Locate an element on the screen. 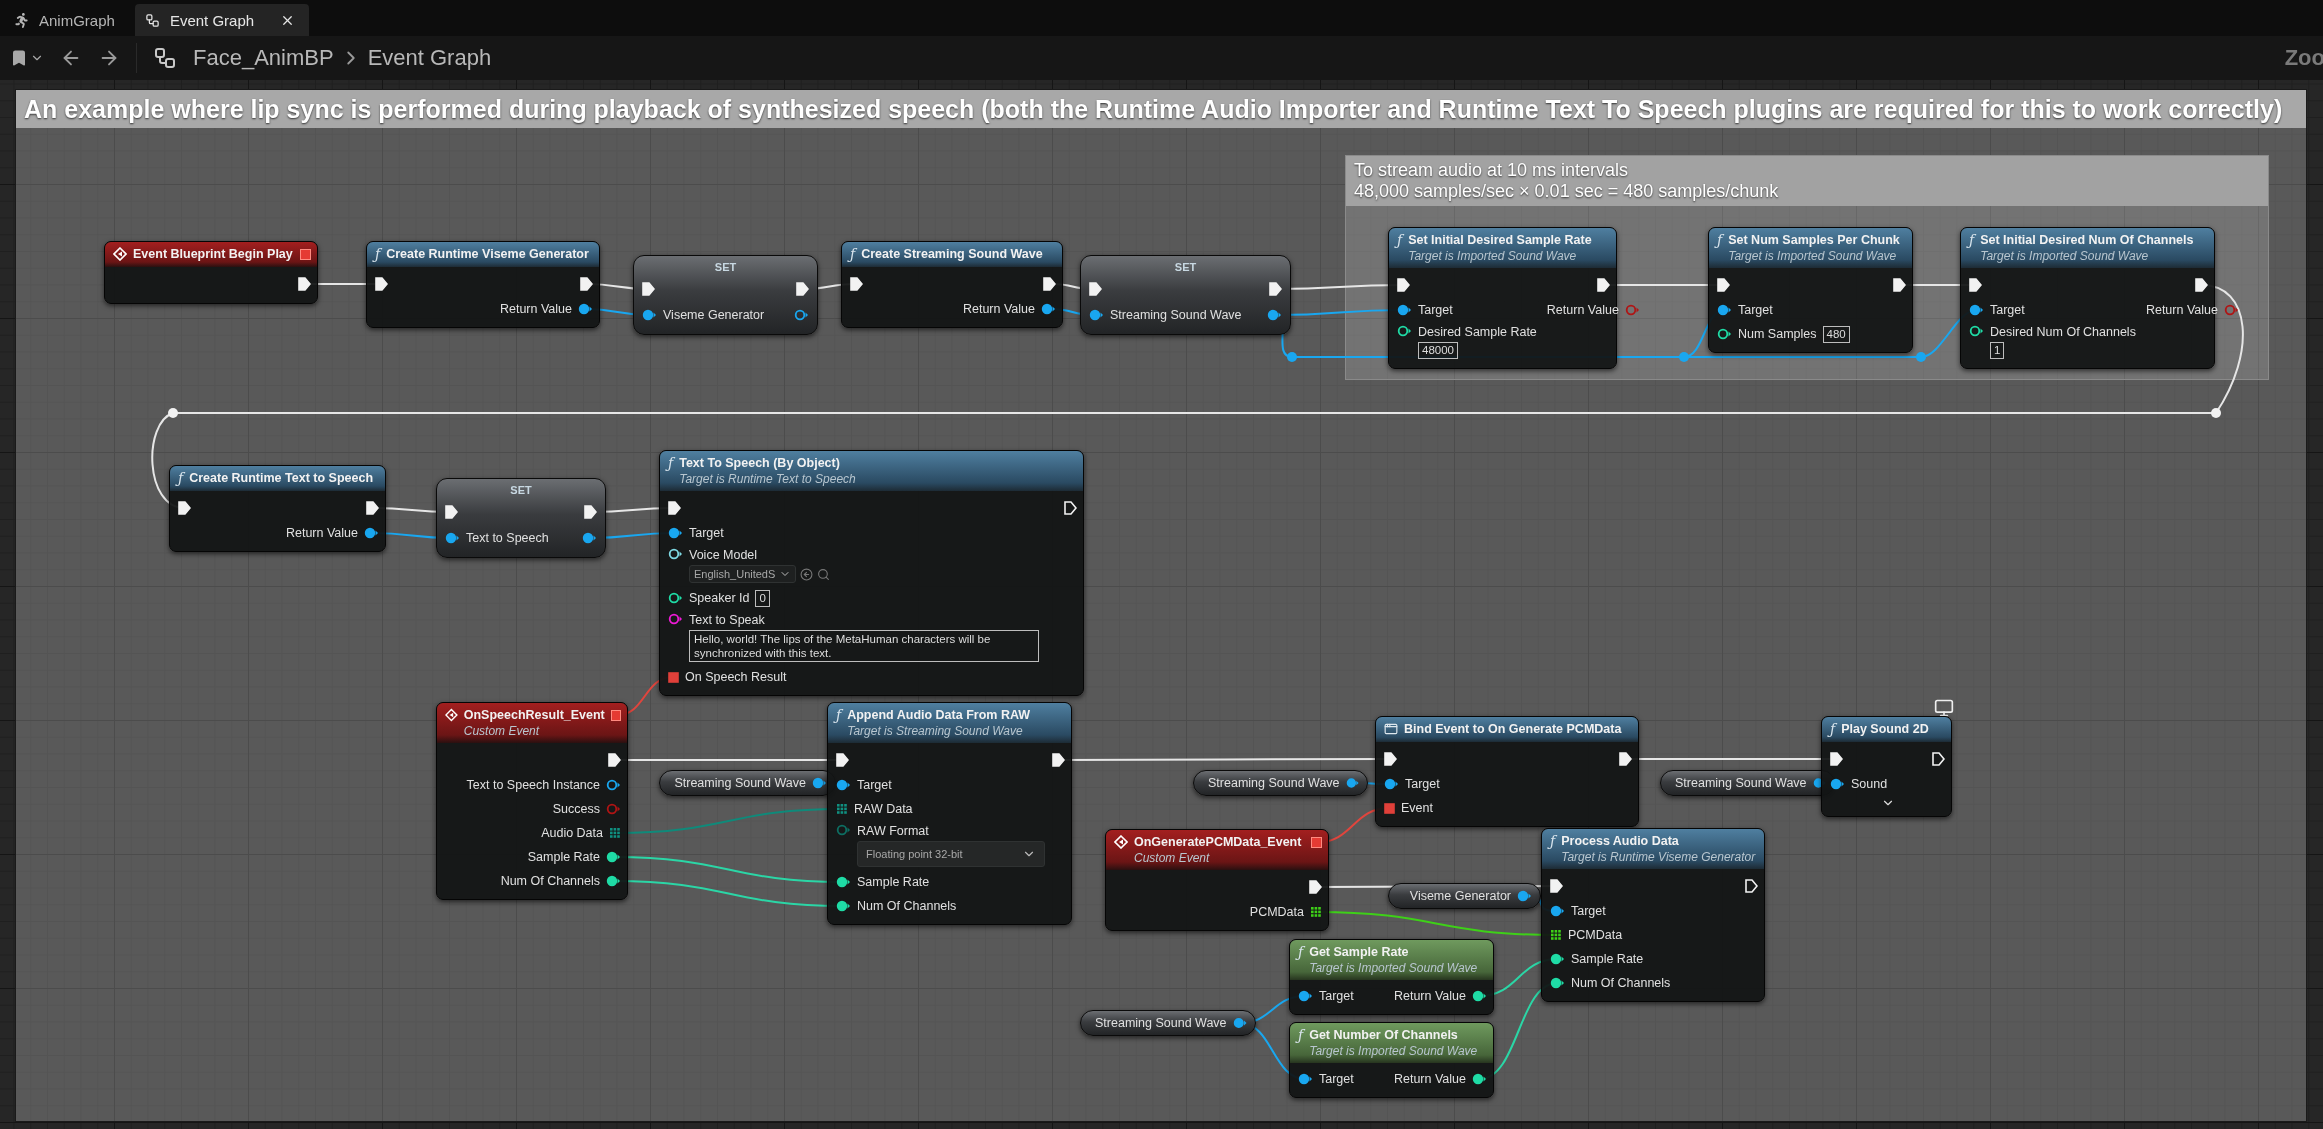 The height and width of the screenshot is (1129, 2323). dropdown: English_UnitedS is located at coordinates (743, 574).